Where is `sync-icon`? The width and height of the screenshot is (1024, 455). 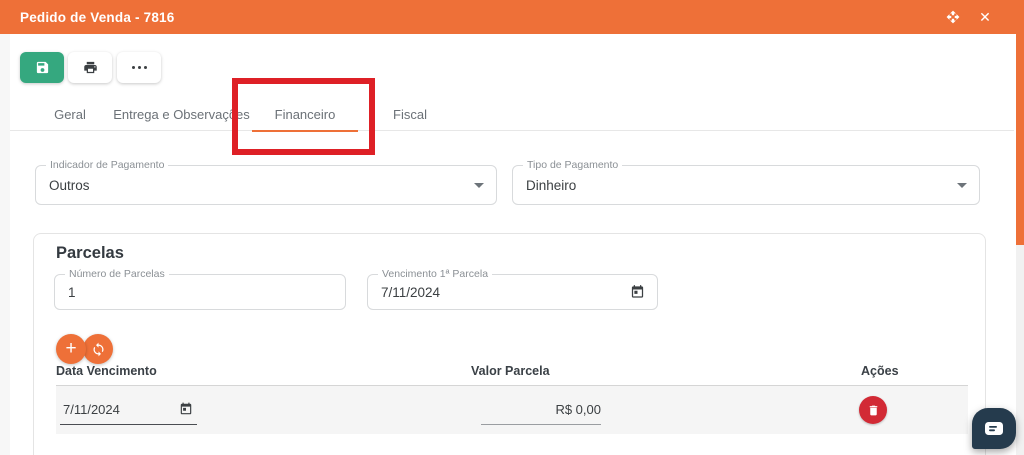
sync-icon is located at coordinates (98, 349).